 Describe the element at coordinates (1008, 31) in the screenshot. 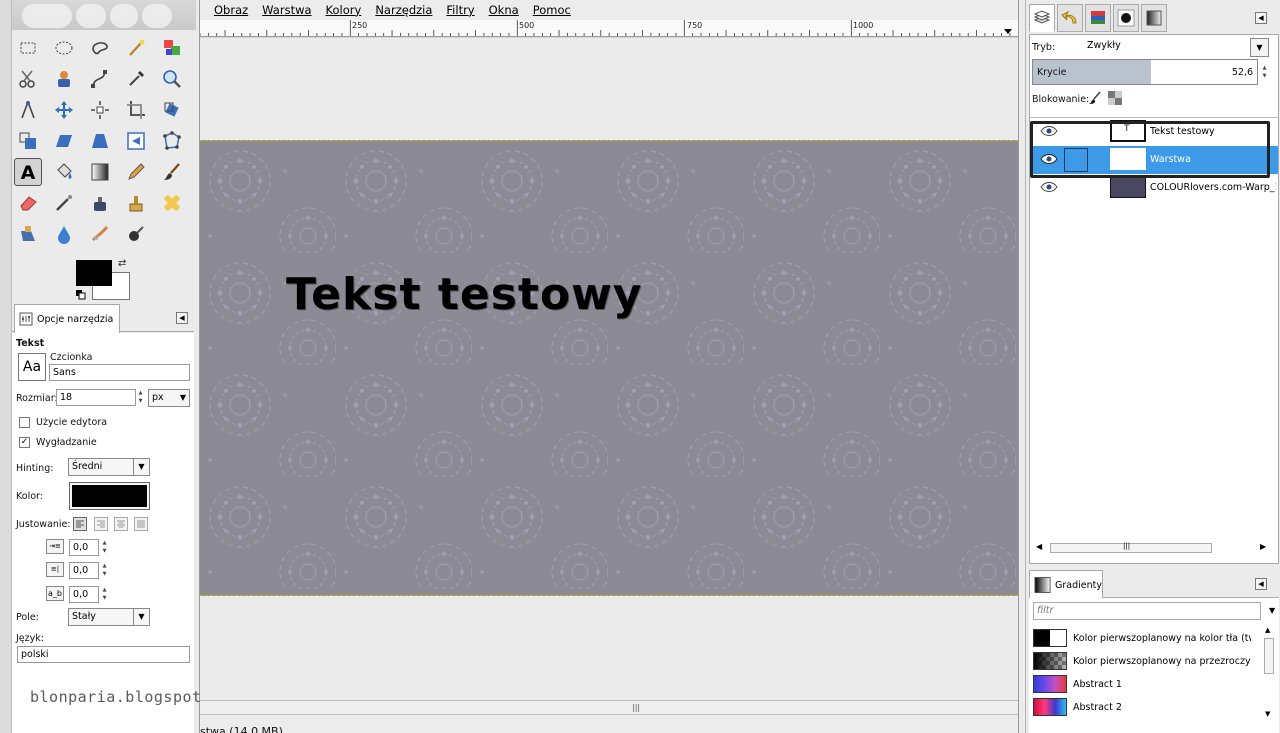

I see `navigate-arrow-icon` at that location.